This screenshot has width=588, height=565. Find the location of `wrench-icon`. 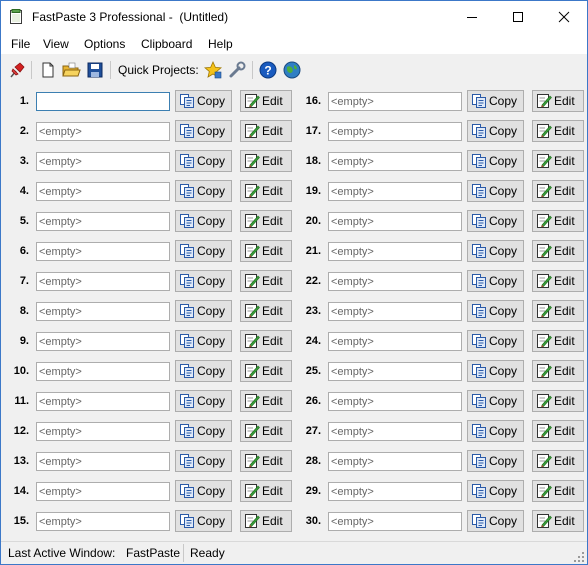

wrench-icon is located at coordinates (237, 70).